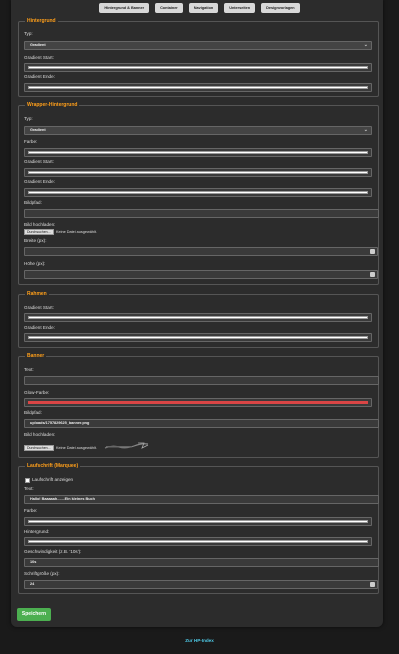 Image resolution: width=399 pixels, height=654 pixels. I want to click on section-title: Hintergrund, so click(41, 21).